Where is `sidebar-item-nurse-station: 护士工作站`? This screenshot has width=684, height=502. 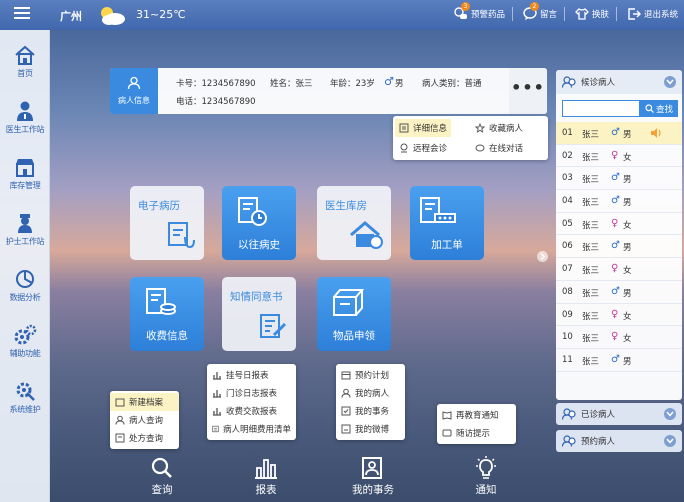
sidebar-item-nurse-station: 护士工作站 is located at coordinates (25, 234).